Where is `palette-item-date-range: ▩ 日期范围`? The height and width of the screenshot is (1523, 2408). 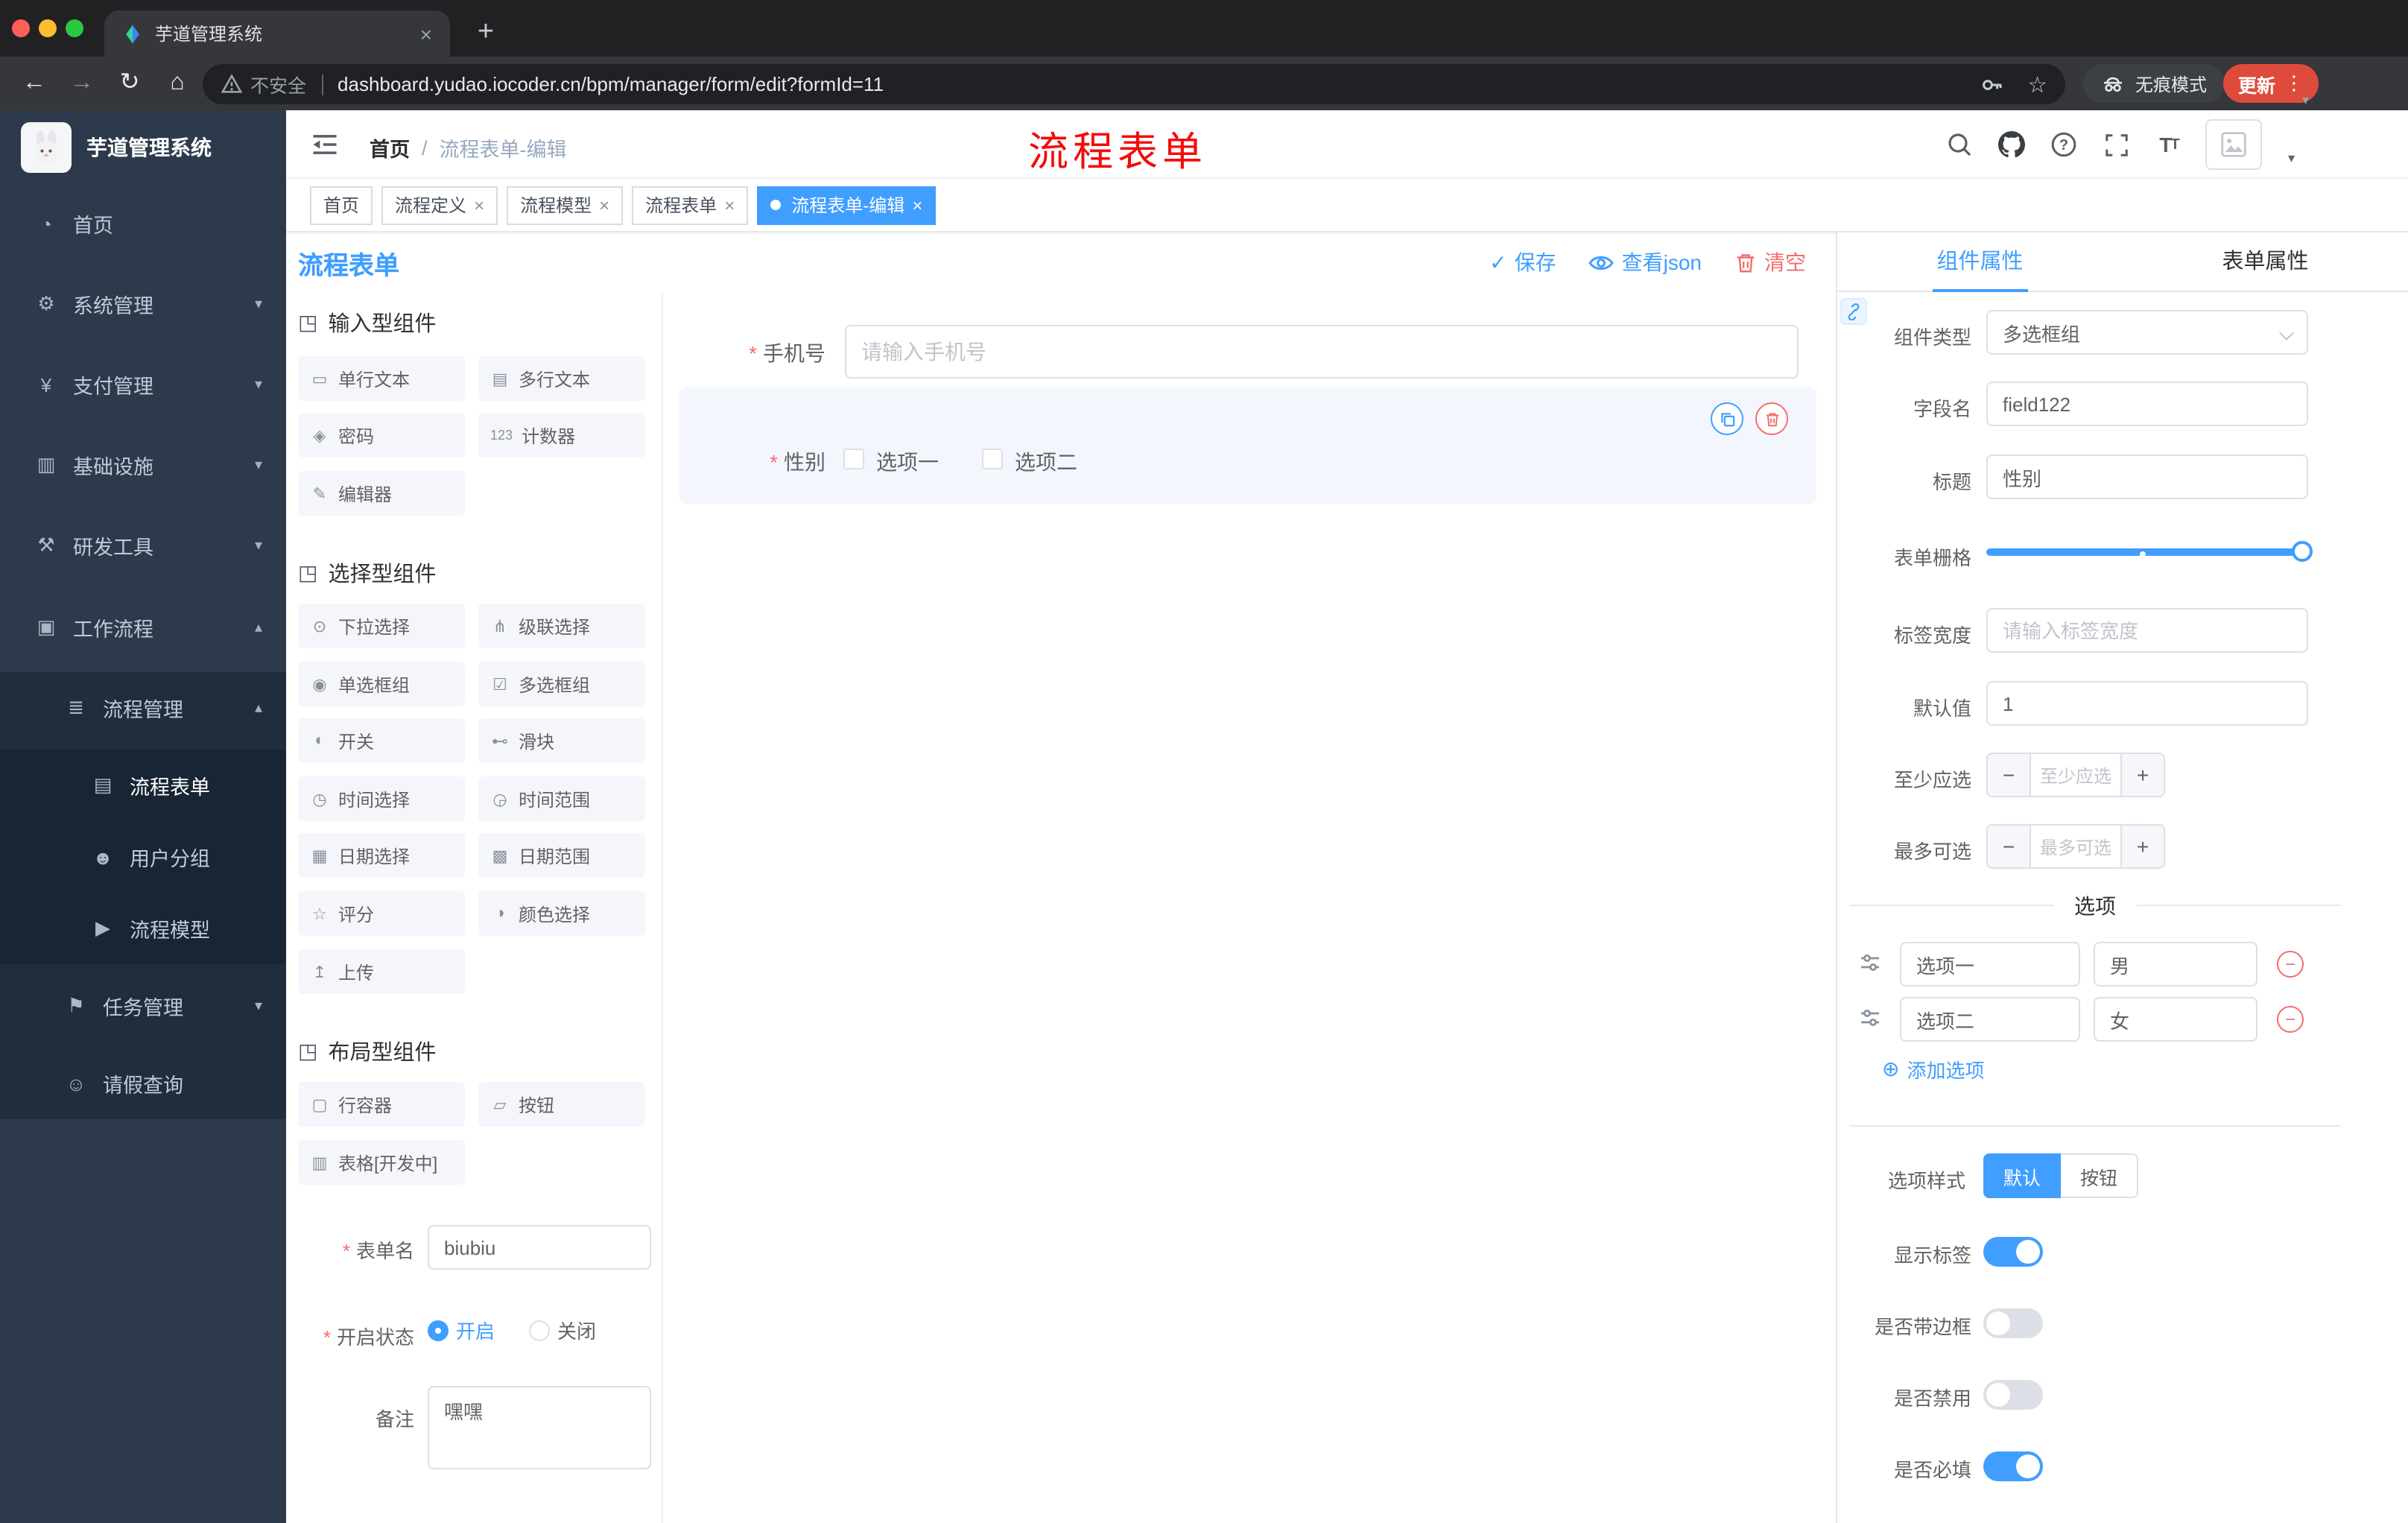
palette-item-date-range: ▩ 日期范围 is located at coordinates (561, 856).